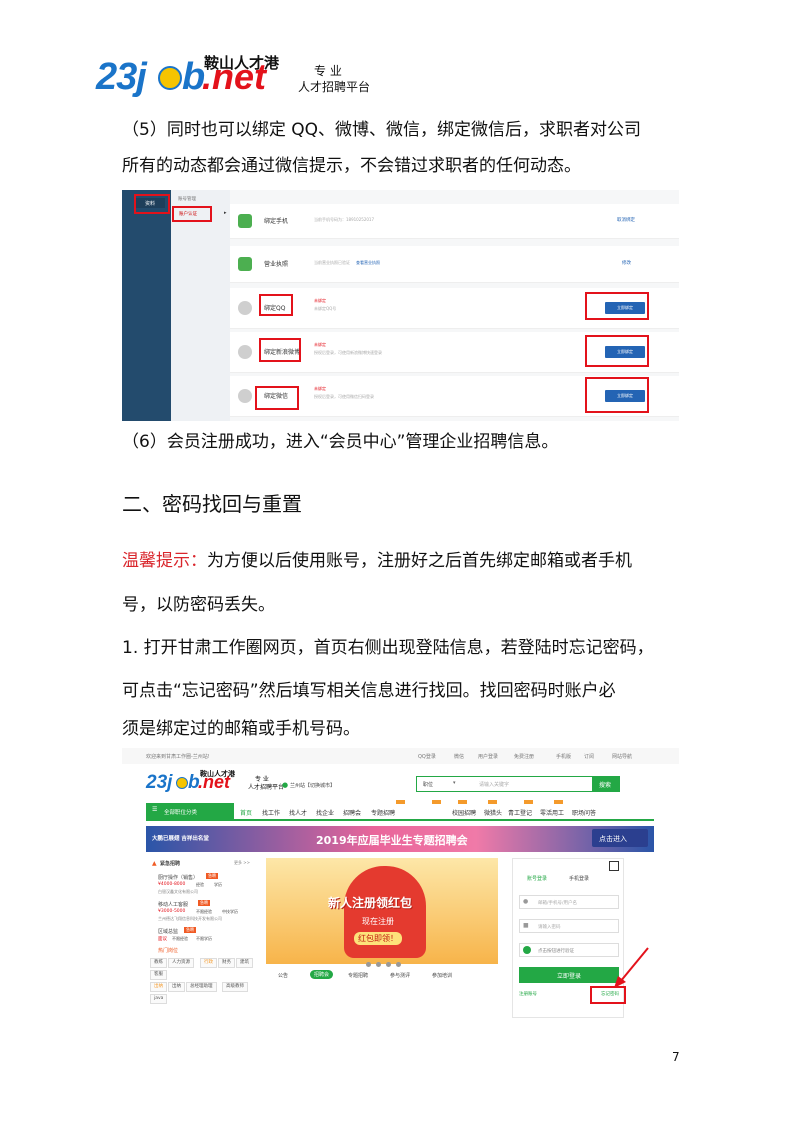 This screenshot has width=800, height=1131. What do you see at coordinates (217, 774) in the screenshot?
I see `site-logo-cn: 鞍山人才港` at bounding box center [217, 774].